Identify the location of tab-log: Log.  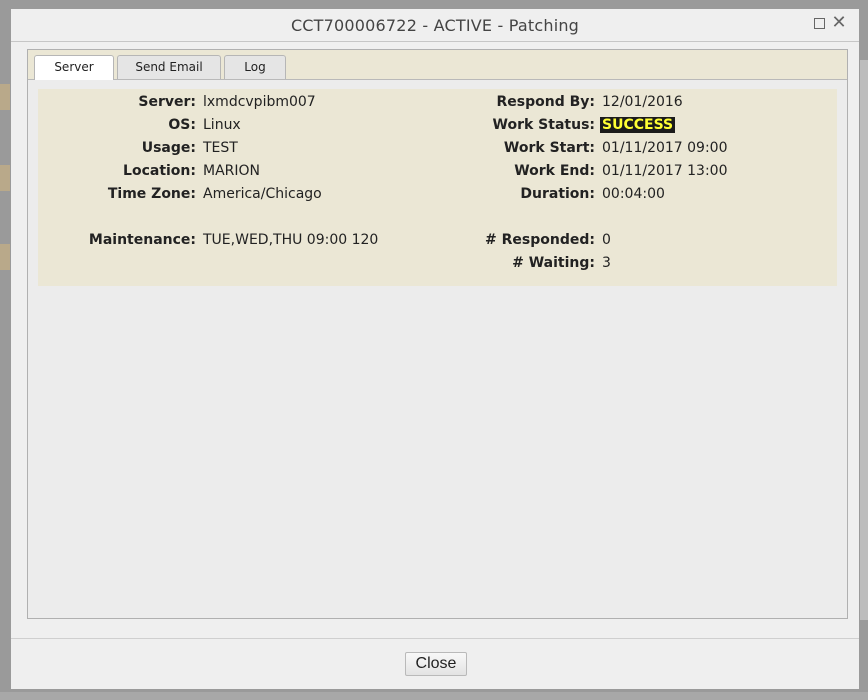
(255, 67).